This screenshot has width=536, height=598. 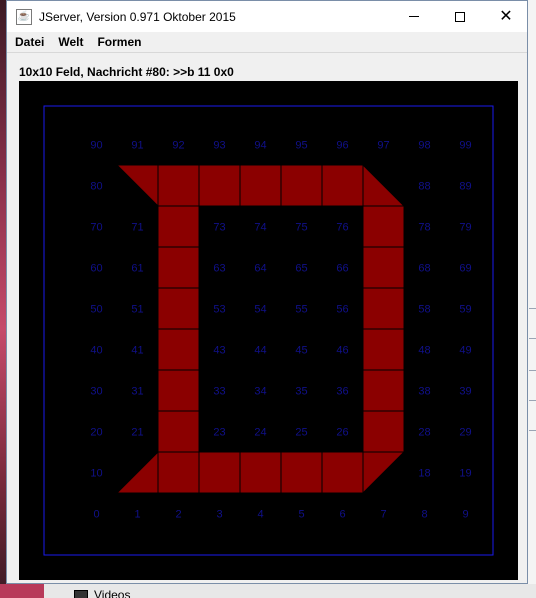 What do you see at coordinates (178, 515) in the screenshot?
I see `cell-label: 2` at bounding box center [178, 515].